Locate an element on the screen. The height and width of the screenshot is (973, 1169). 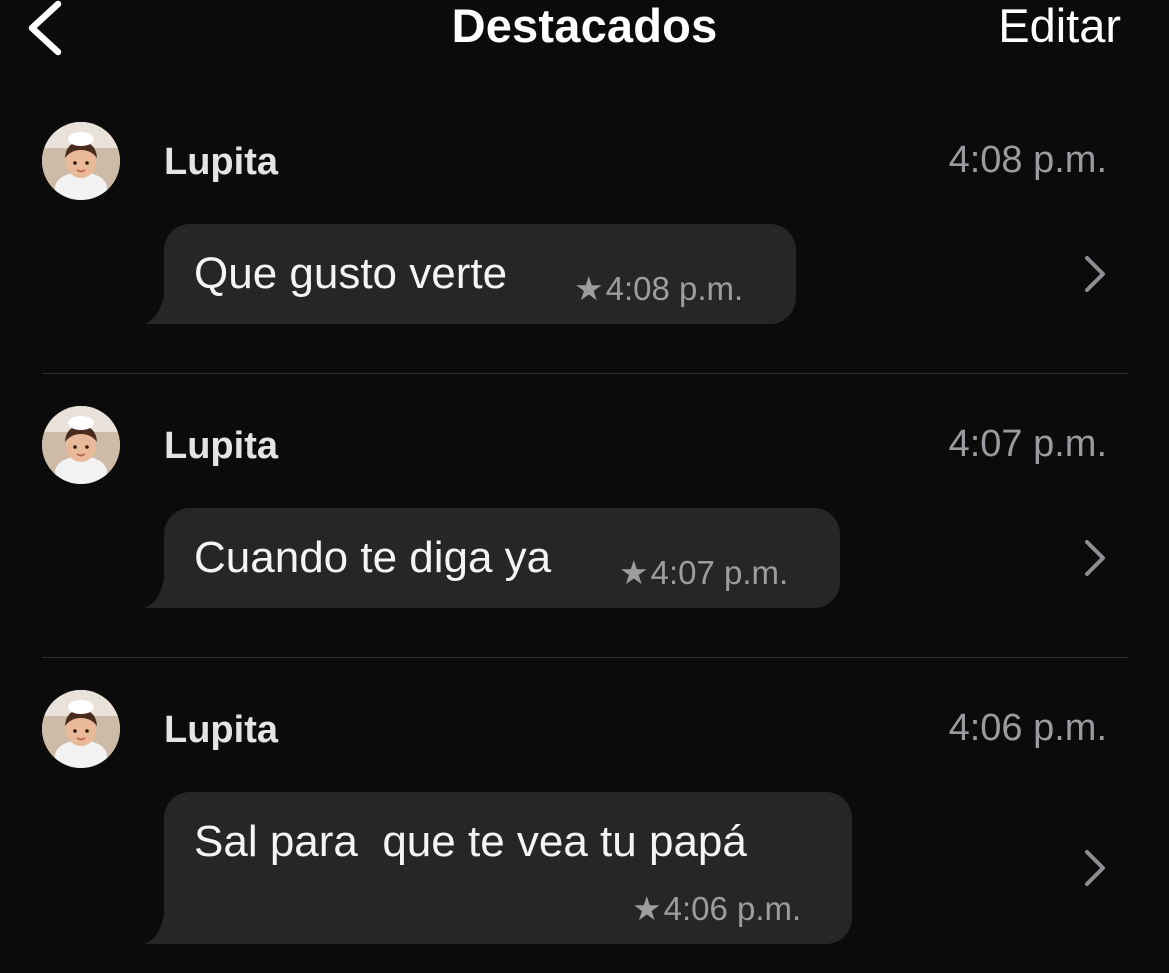
bubble-meta: ★4:08 p.m. is located at coordinates (658, 289).